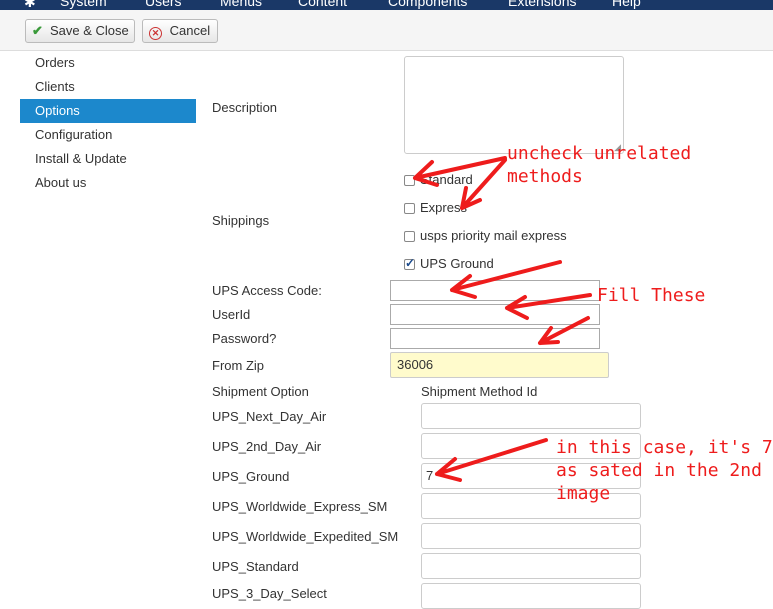 This screenshot has width=773, height=609. Describe the element at coordinates (255, 566) in the screenshot. I see `shipment-option-label: UPS_Standard` at that location.